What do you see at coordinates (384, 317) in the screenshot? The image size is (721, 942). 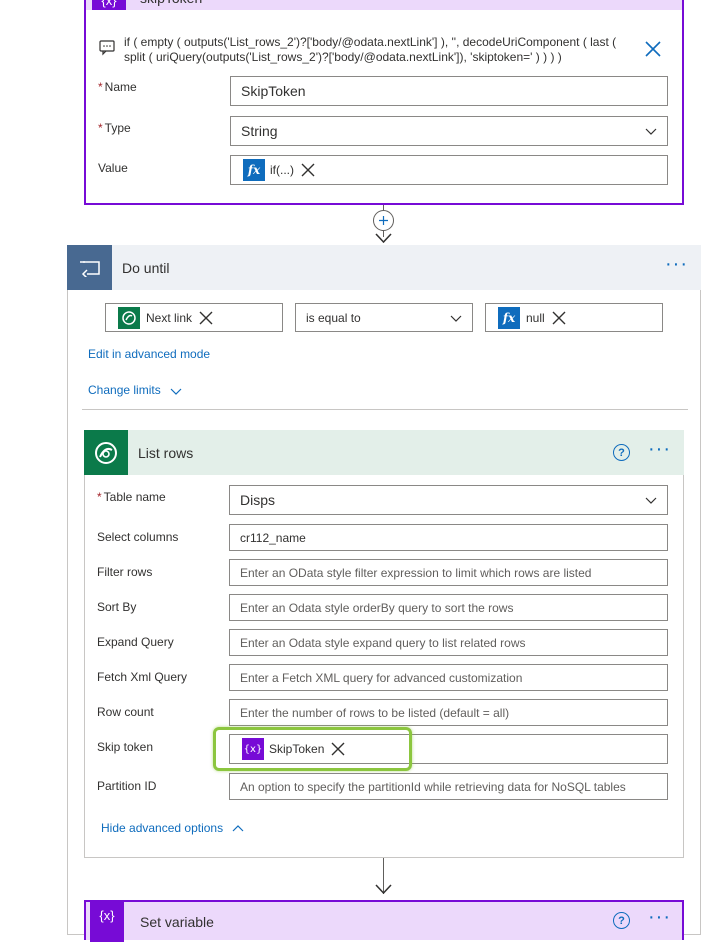 I see `operator-select: is equal to` at bounding box center [384, 317].